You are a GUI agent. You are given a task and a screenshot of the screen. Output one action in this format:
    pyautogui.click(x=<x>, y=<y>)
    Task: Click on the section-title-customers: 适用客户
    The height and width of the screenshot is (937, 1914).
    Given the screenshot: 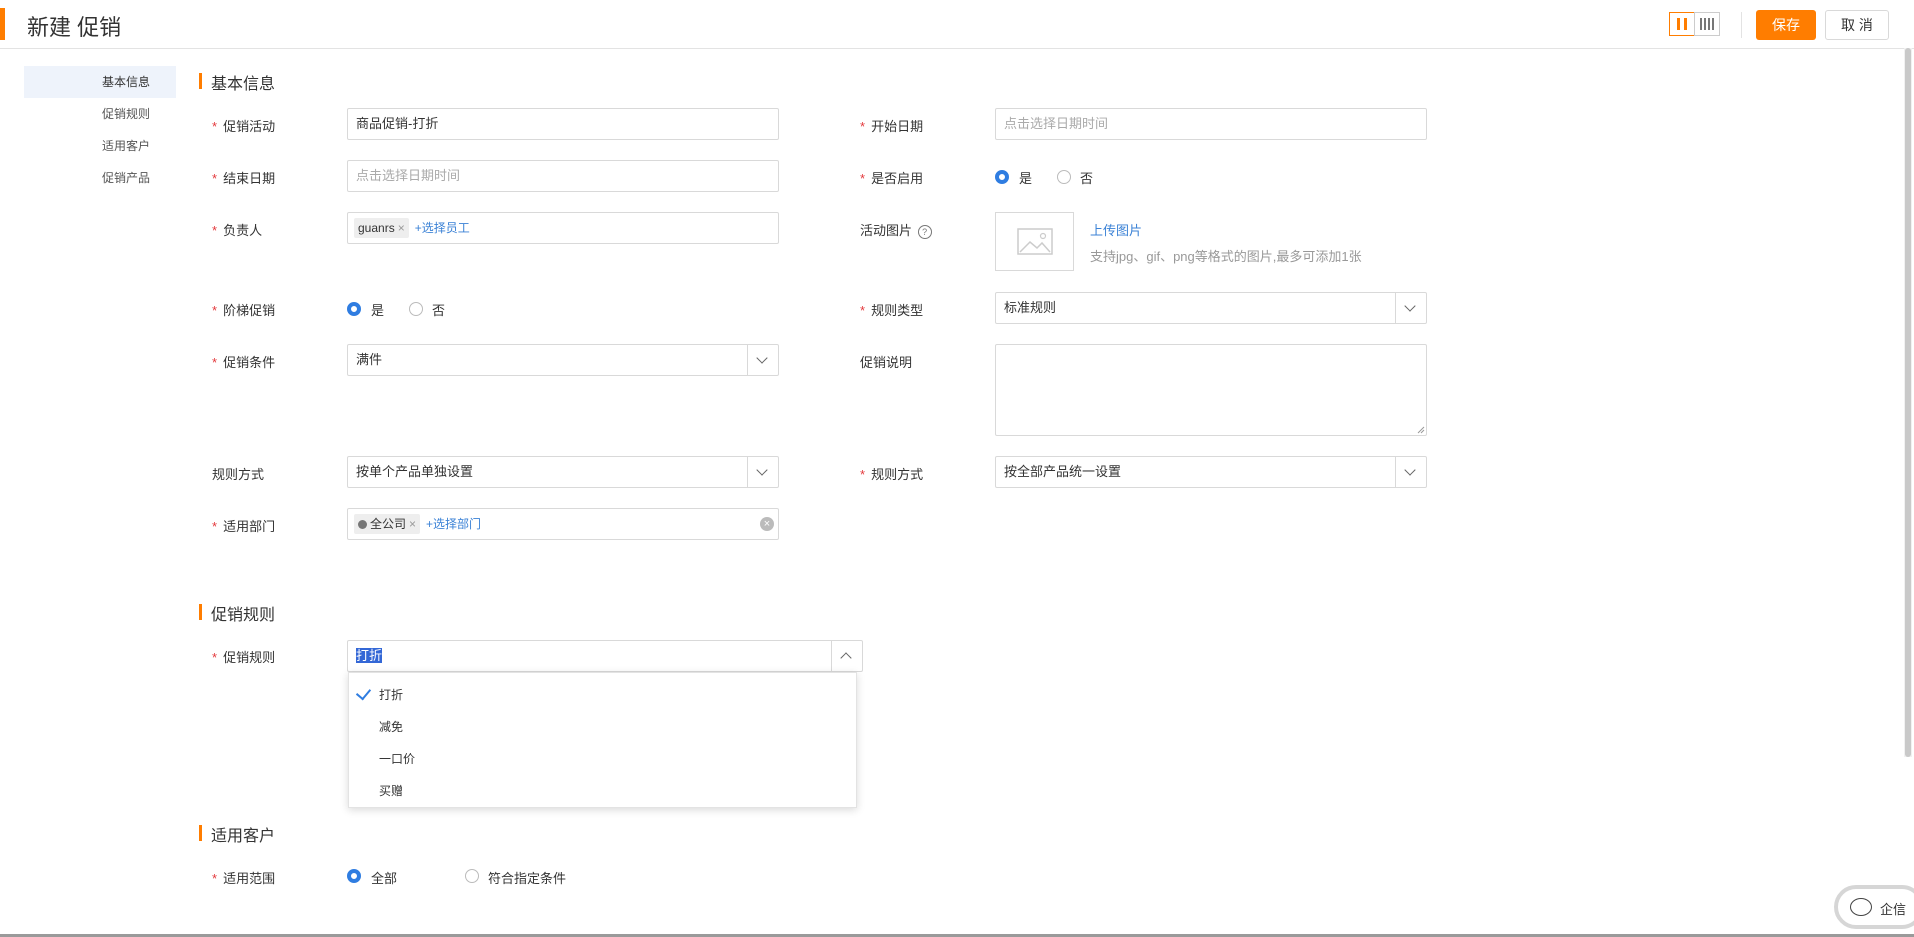 What is the action you would take?
    pyautogui.click(x=237, y=834)
    